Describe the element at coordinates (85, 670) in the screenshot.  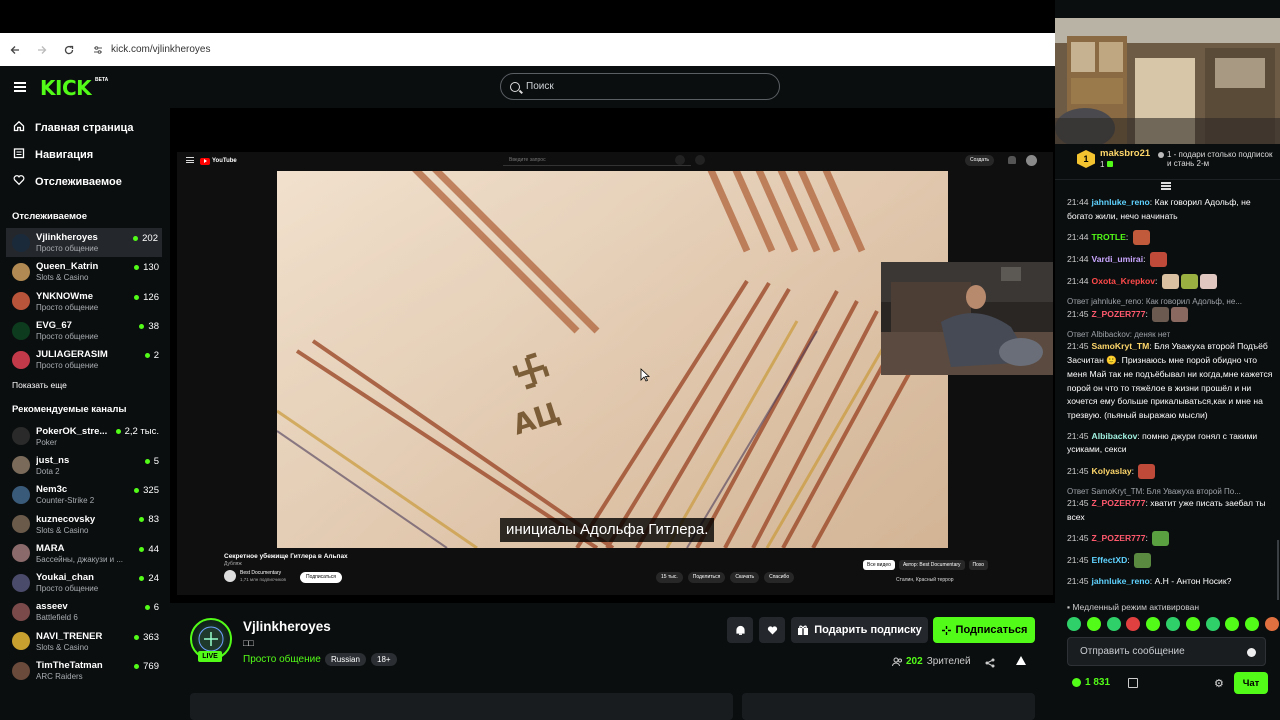
I see `sidebar-channel: TimTheTatman ARC Raiders 769` at that location.